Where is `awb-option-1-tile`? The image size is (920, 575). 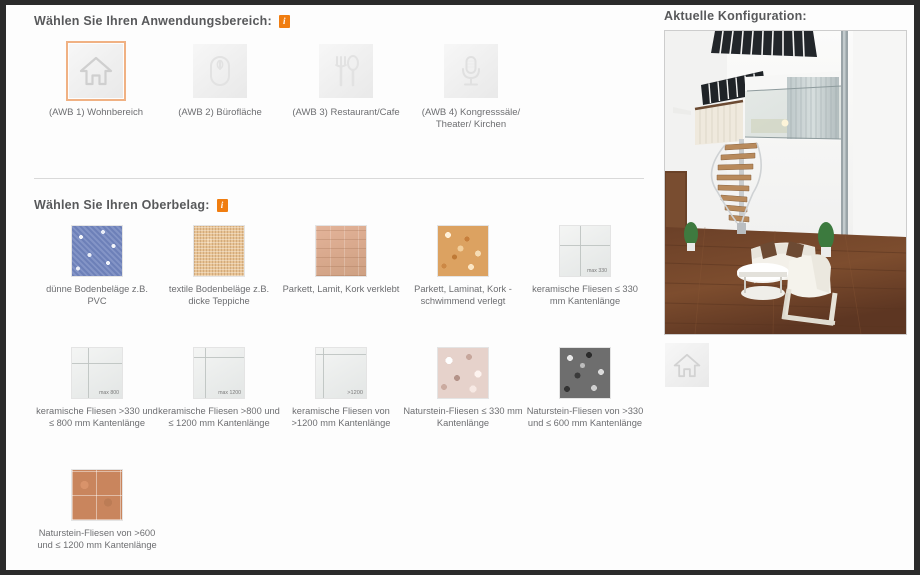
awb-option-1-tile is located at coordinates (96, 71).